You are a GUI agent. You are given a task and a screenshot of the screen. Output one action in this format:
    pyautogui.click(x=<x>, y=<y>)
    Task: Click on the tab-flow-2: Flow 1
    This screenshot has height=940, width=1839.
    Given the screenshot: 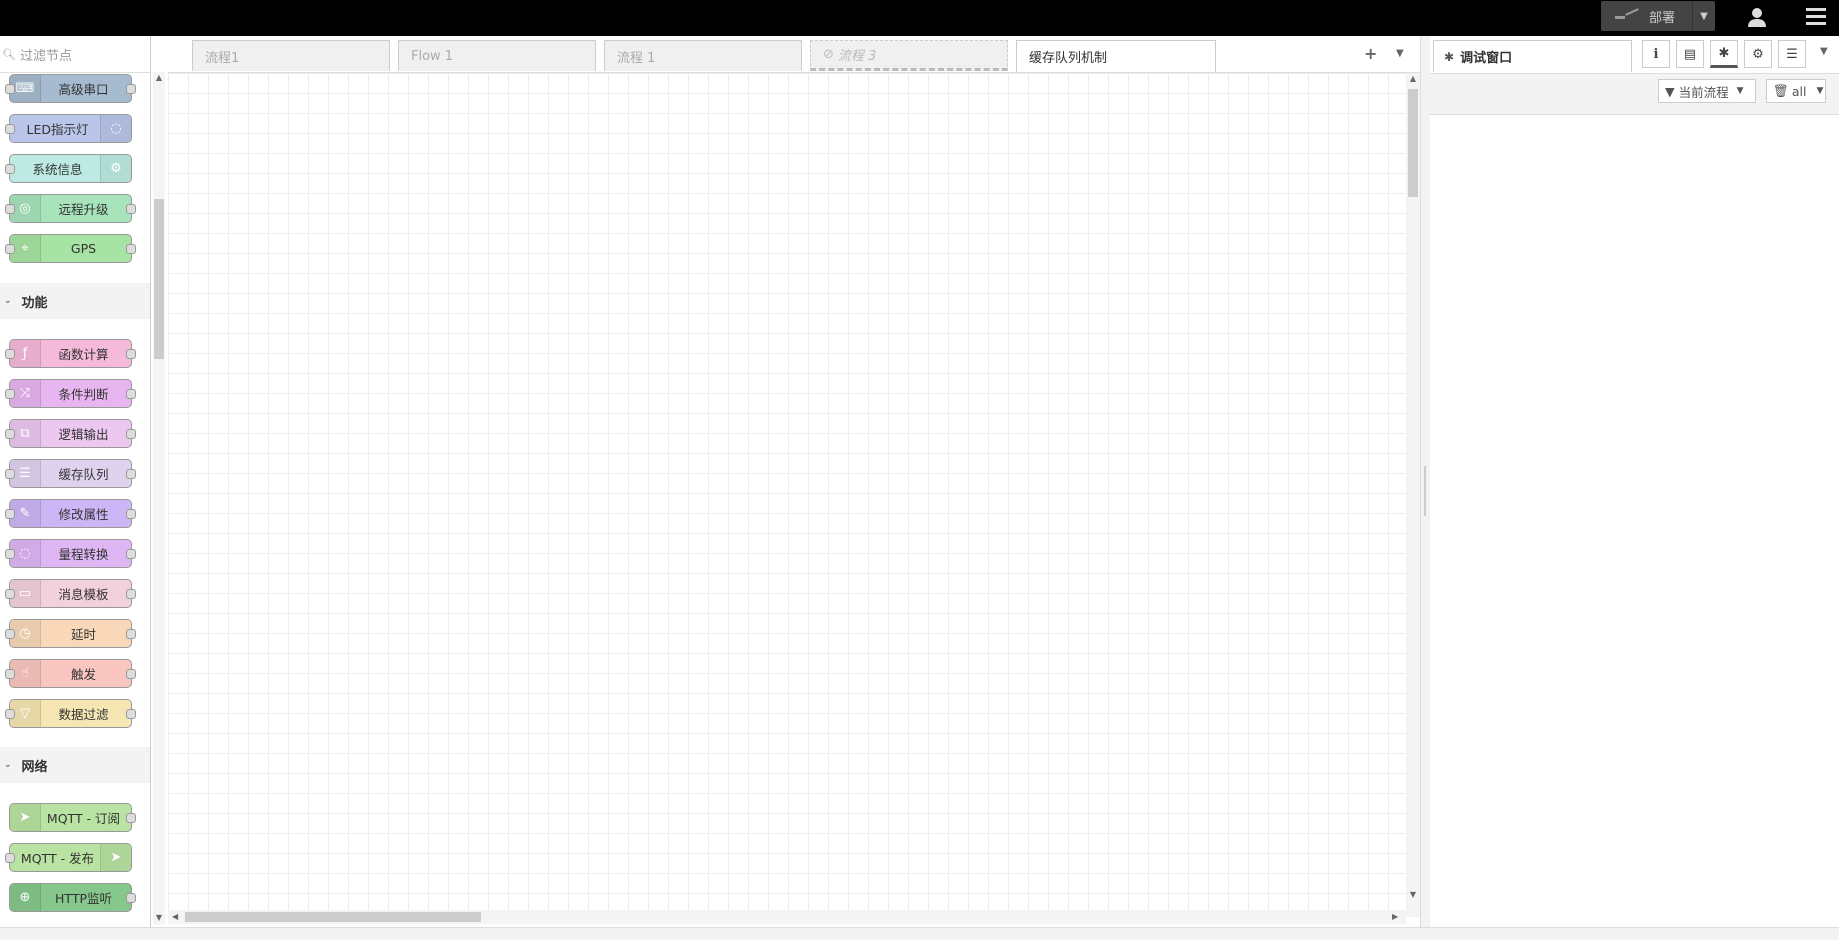 What is the action you would take?
    pyautogui.click(x=497, y=55)
    